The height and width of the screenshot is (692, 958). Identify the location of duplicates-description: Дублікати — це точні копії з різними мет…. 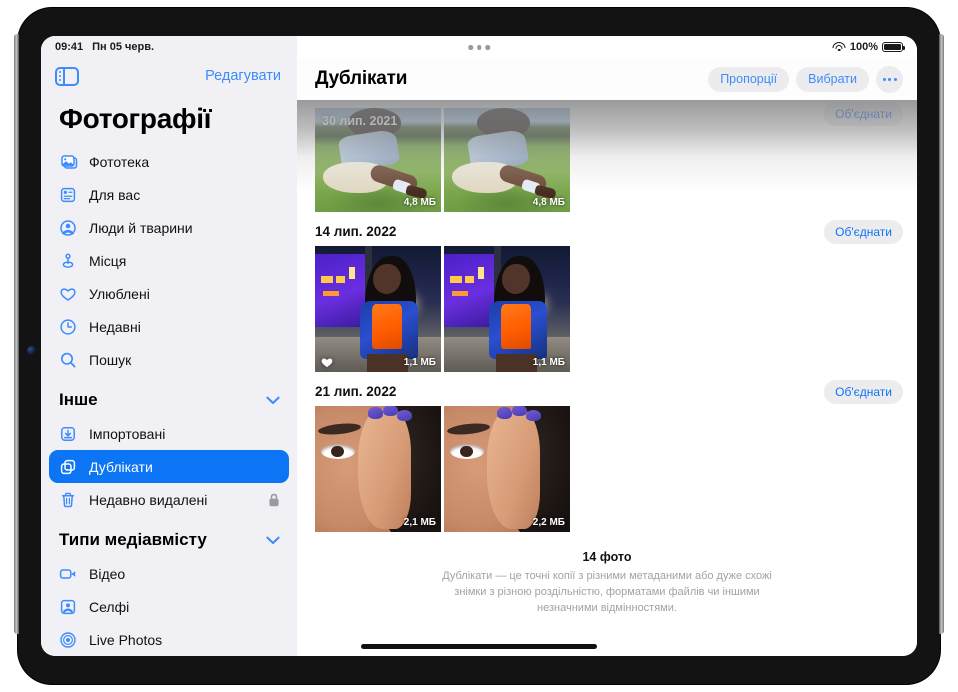
(607, 592).